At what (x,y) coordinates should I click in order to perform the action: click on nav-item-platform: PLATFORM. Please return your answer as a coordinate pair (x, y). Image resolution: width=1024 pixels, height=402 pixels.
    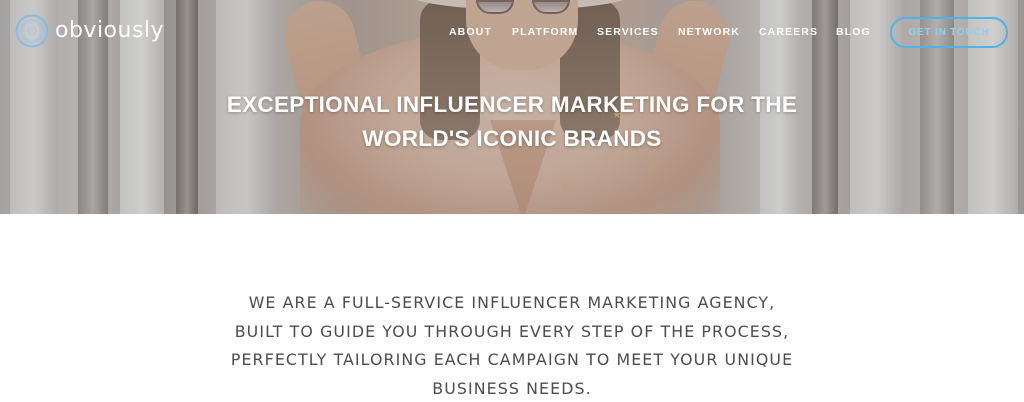
    Looking at the image, I should click on (545, 32).